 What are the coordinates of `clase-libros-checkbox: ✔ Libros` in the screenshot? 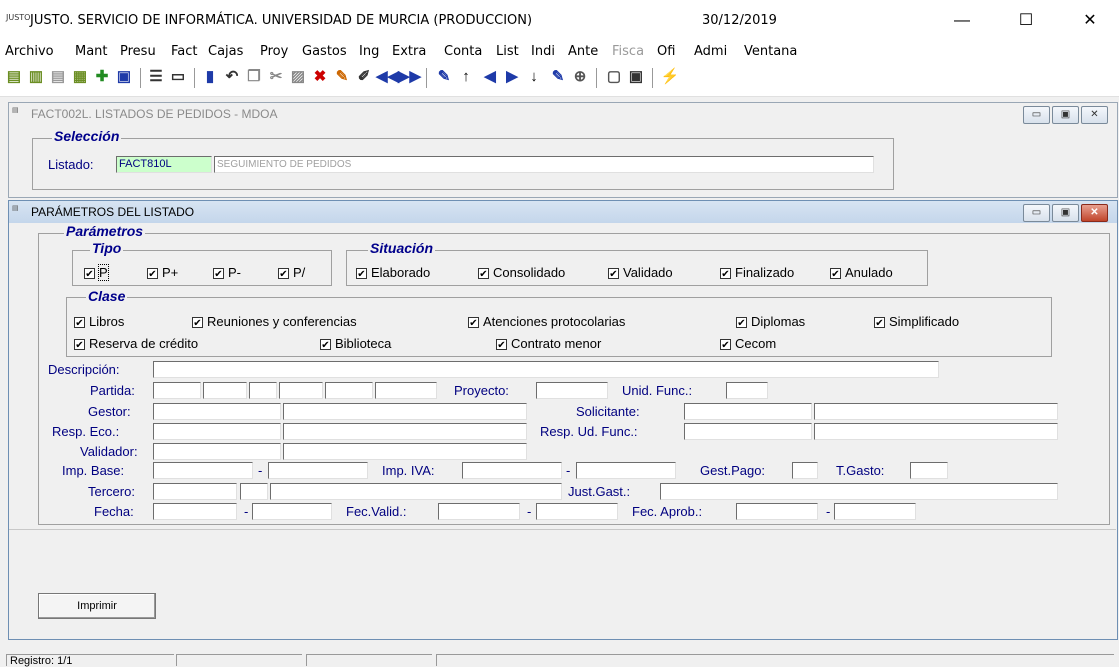 It's located at (99, 321).